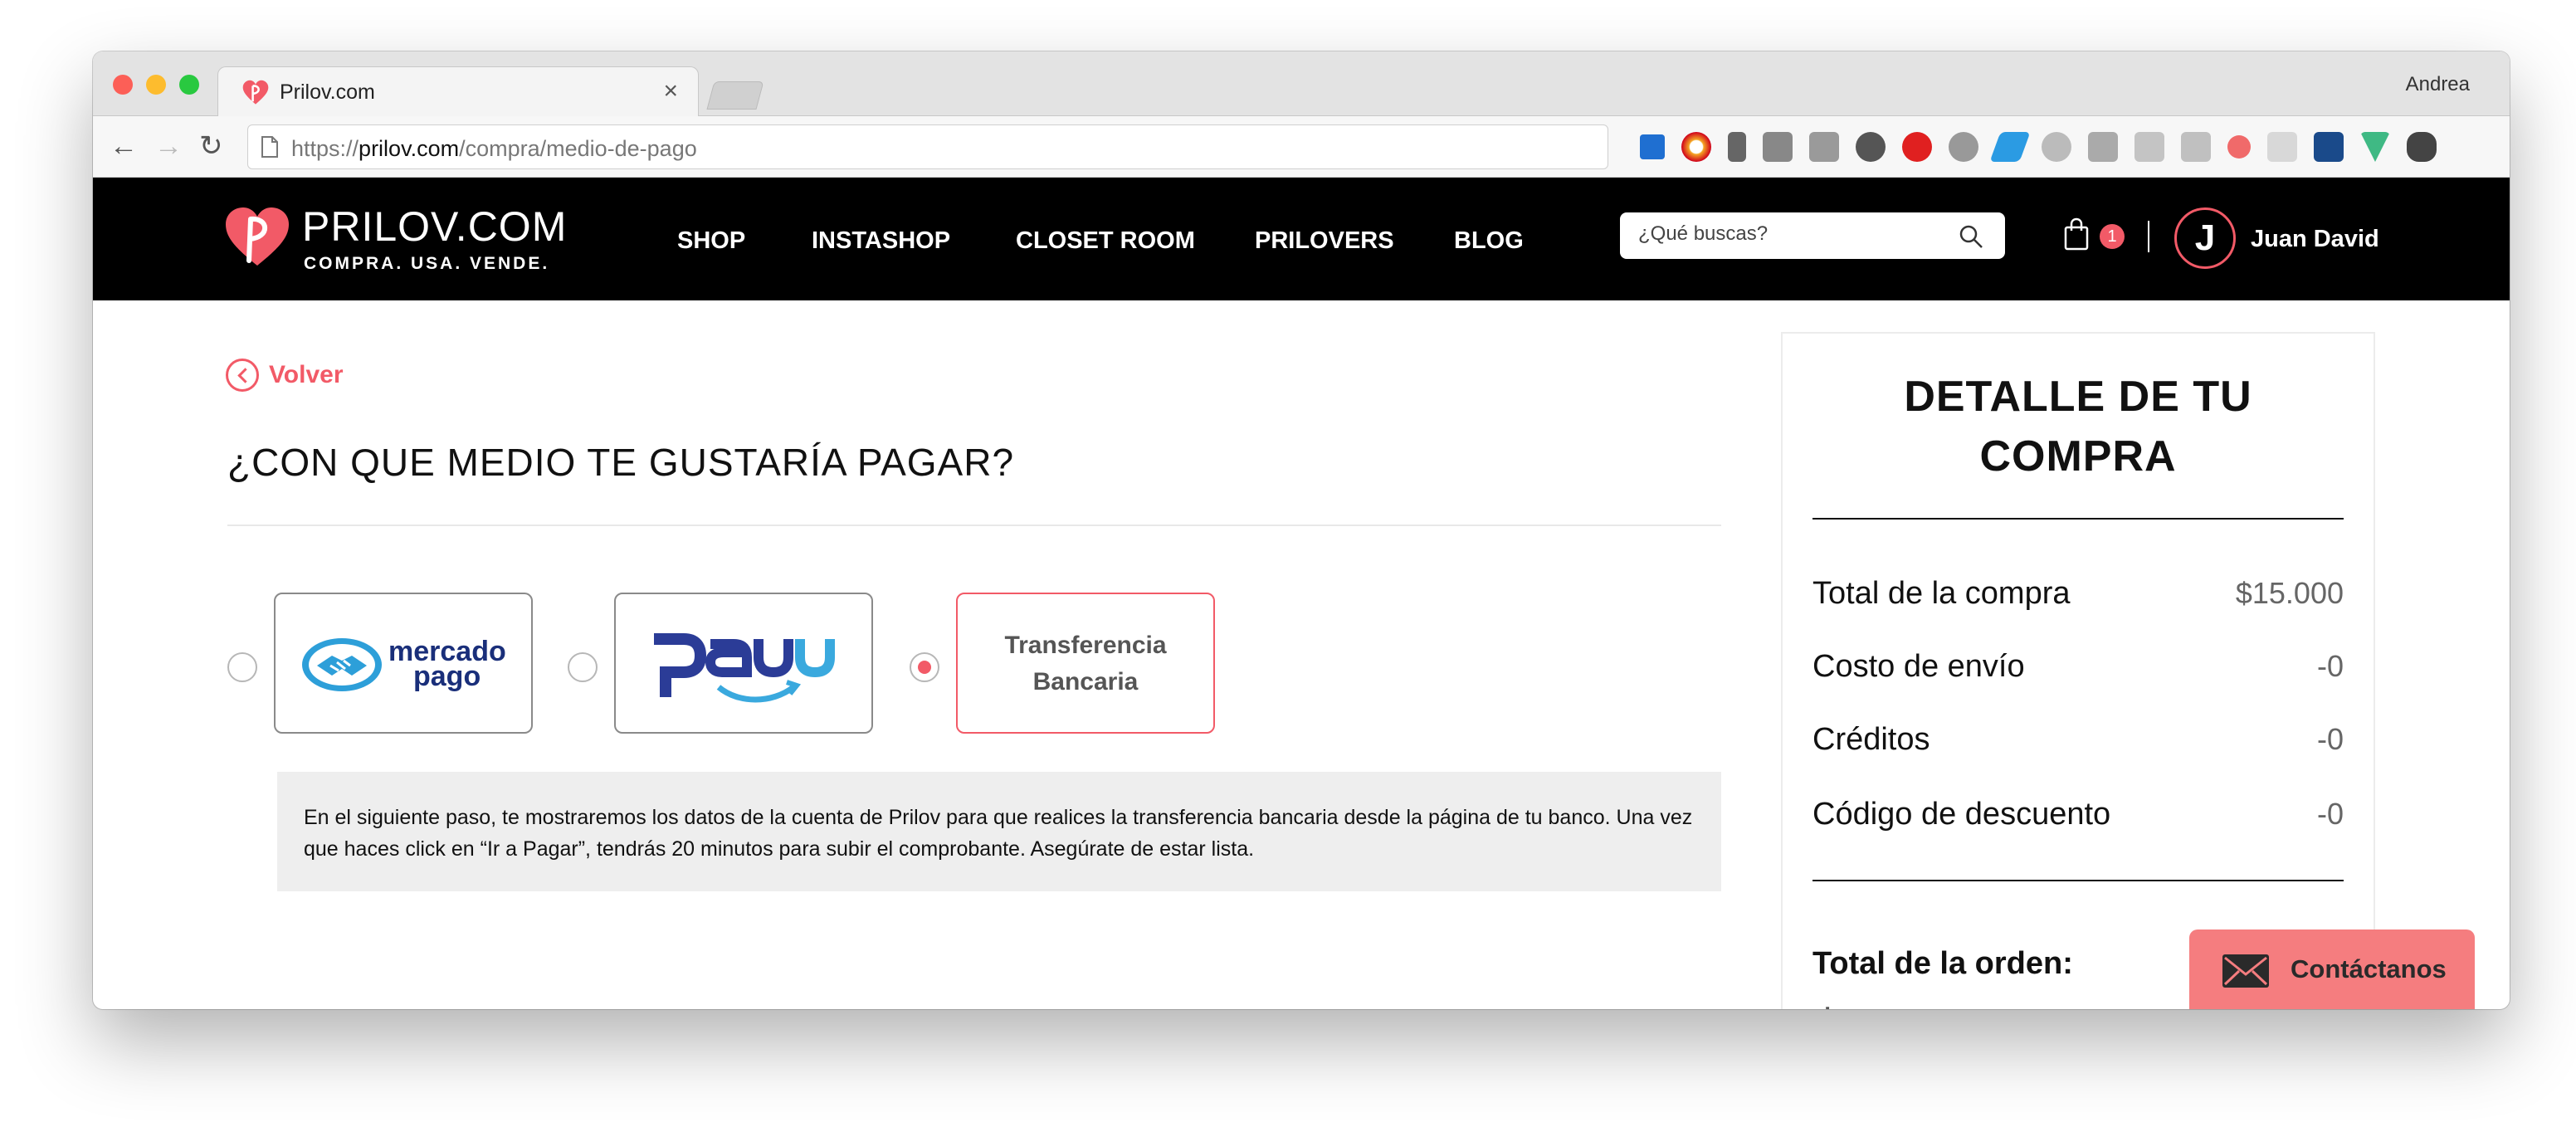 Image resolution: width=2576 pixels, height=1132 pixels. I want to click on tab-close-icon: ×, so click(670, 91).